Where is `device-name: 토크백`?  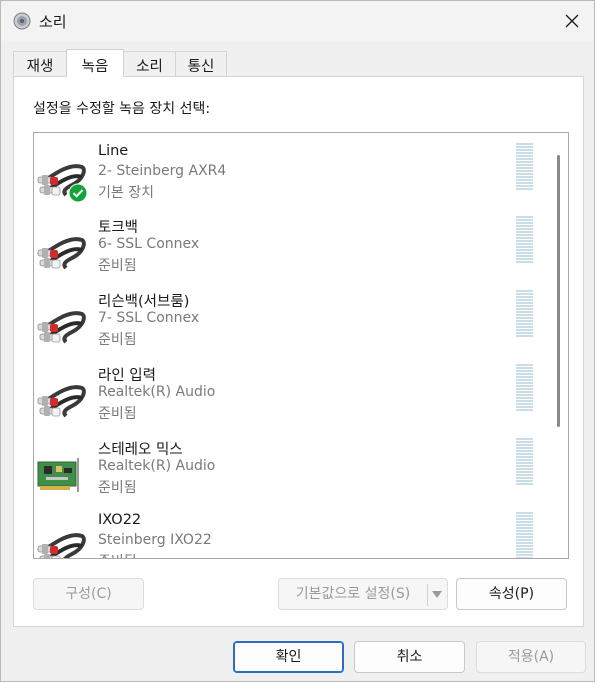 device-name: 토크백 is located at coordinates (118, 228).